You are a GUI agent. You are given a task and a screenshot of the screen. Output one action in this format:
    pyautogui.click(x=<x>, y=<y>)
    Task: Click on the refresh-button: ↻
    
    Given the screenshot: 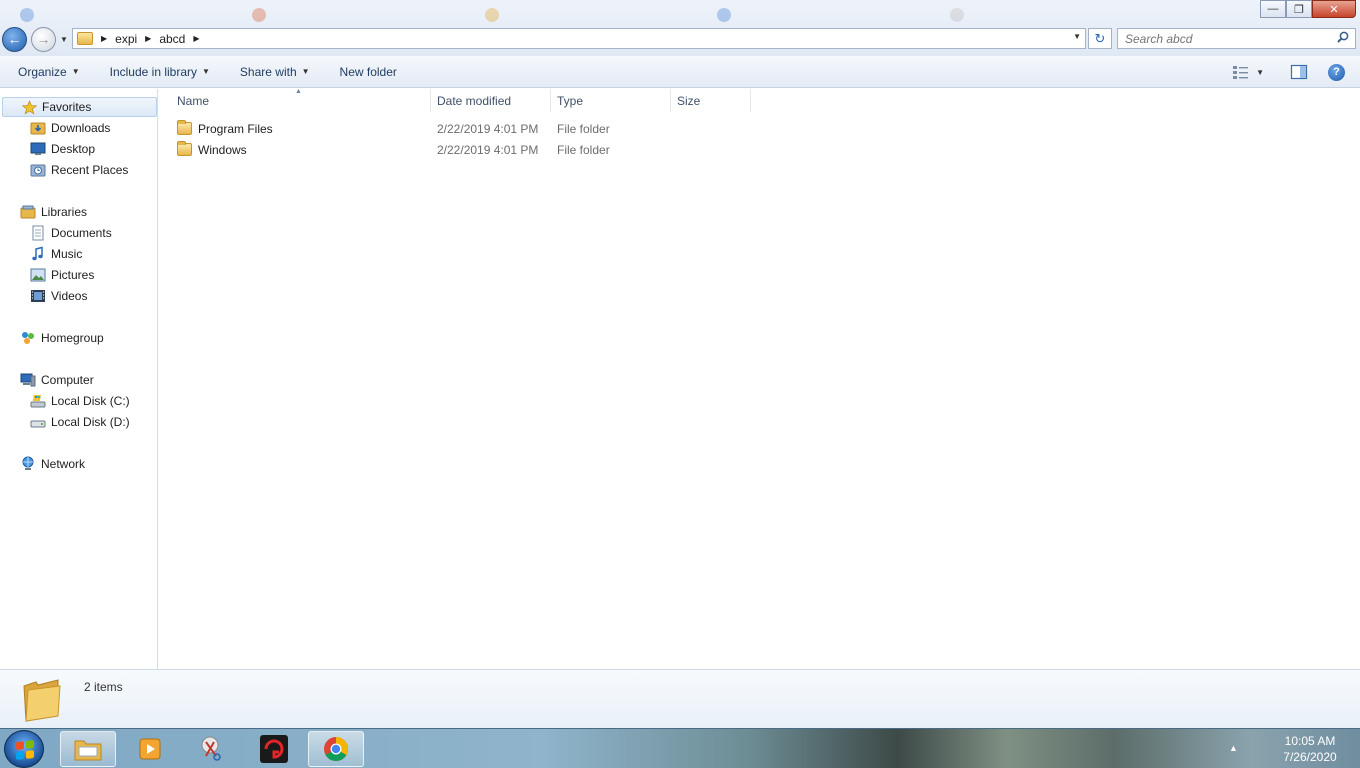 What is the action you would take?
    pyautogui.click(x=1100, y=38)
    